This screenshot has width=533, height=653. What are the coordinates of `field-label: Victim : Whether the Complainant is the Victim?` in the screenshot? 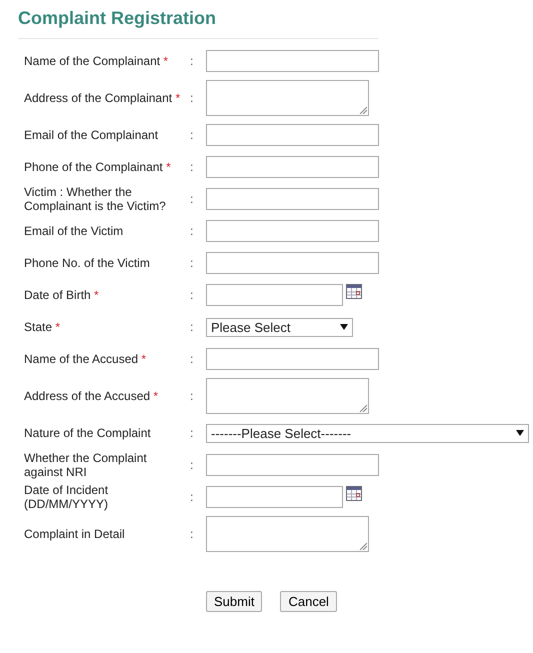 It's located at (95, 199).